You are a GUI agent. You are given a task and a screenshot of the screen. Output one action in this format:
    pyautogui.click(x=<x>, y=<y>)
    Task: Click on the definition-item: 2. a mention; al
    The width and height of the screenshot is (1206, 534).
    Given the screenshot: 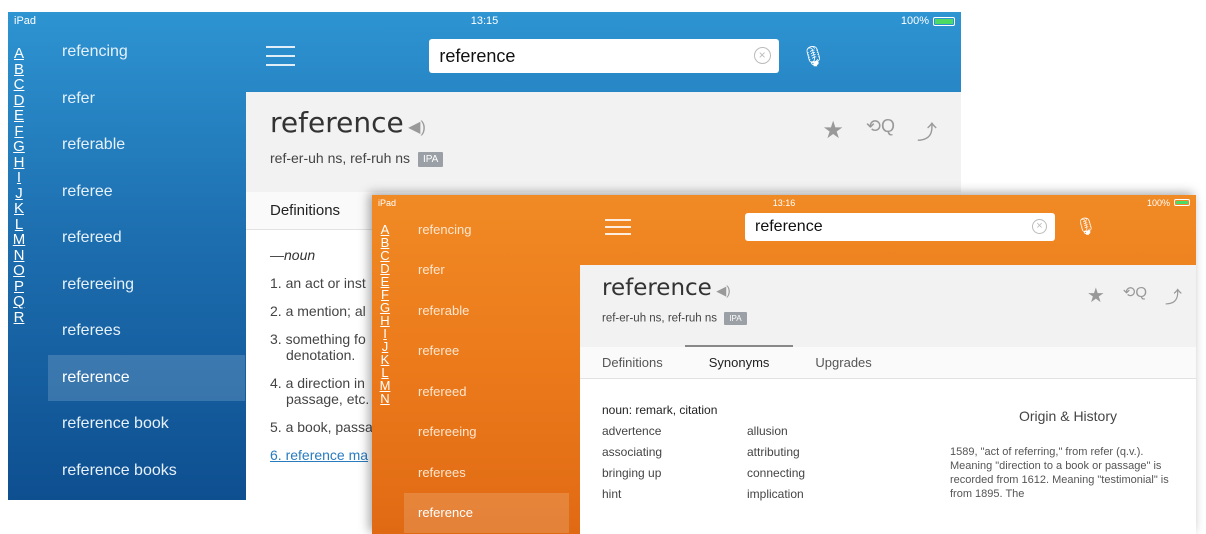 What is the action you would take?
    pyautogui.click(x=318, y=311)
    